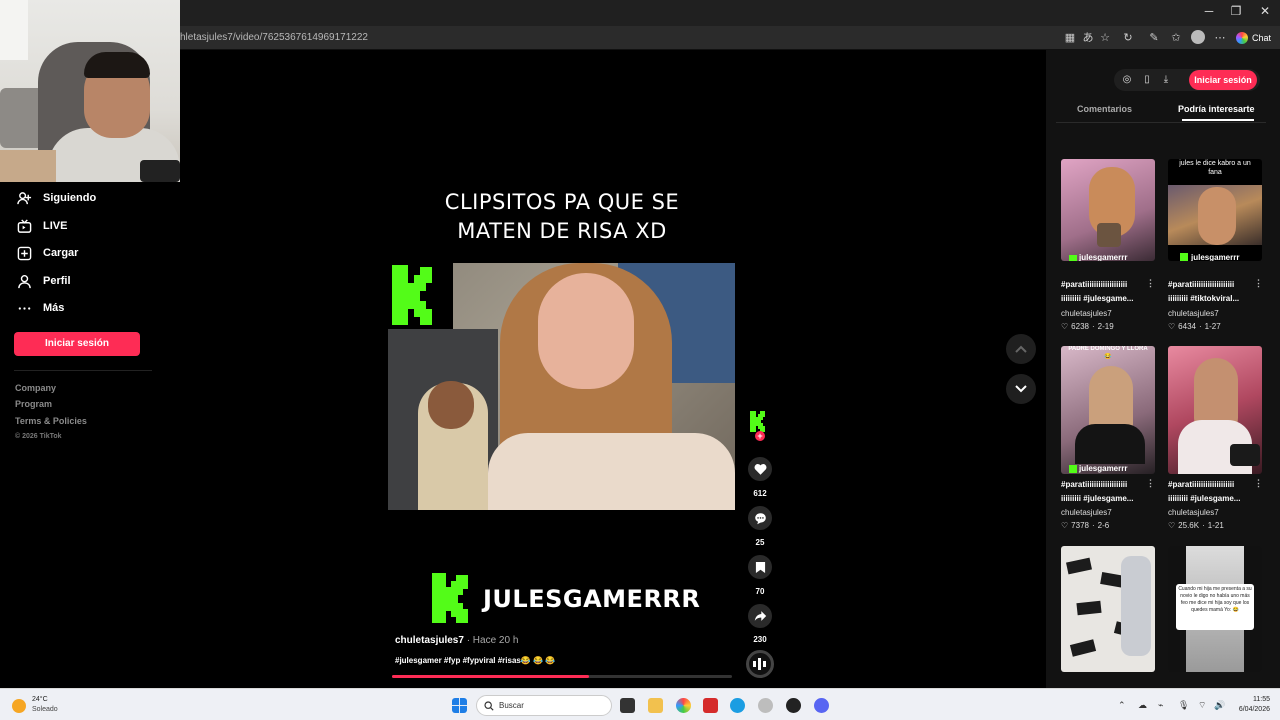 This screenshot has height=720, width=1280. I want to click on sidebar-item-siguiendo: Siguiendo, so click(56, 198).